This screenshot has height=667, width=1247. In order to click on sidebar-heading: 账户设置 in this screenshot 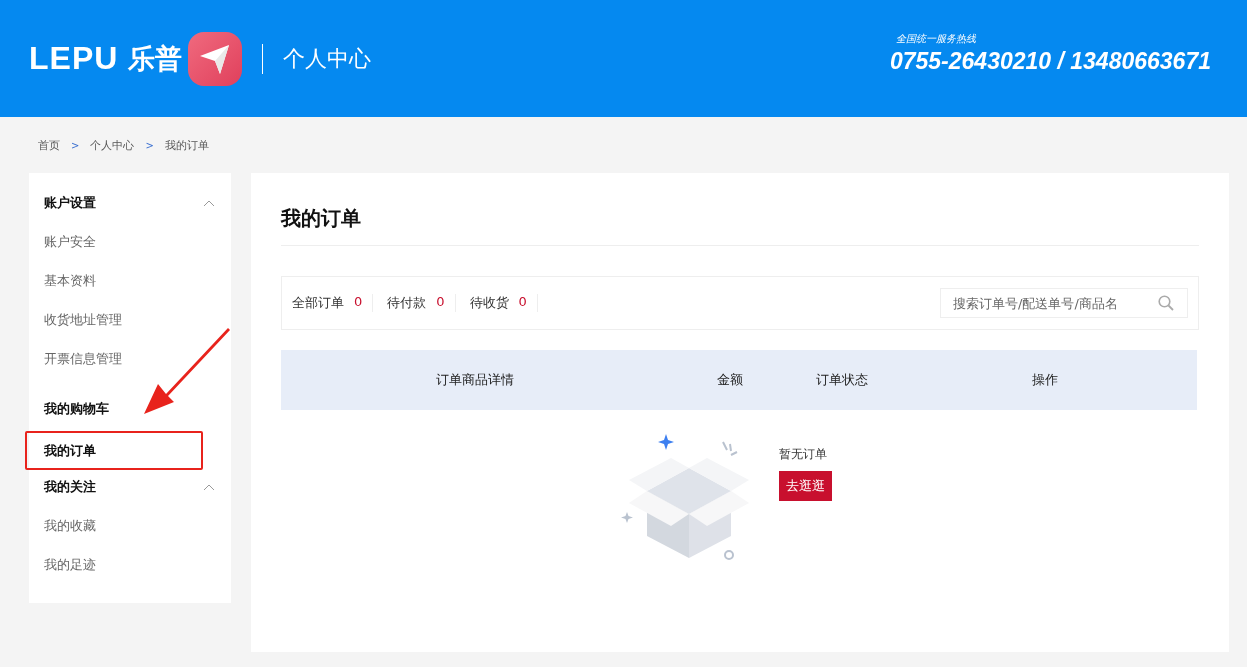, I will do `click(116, 205)`.